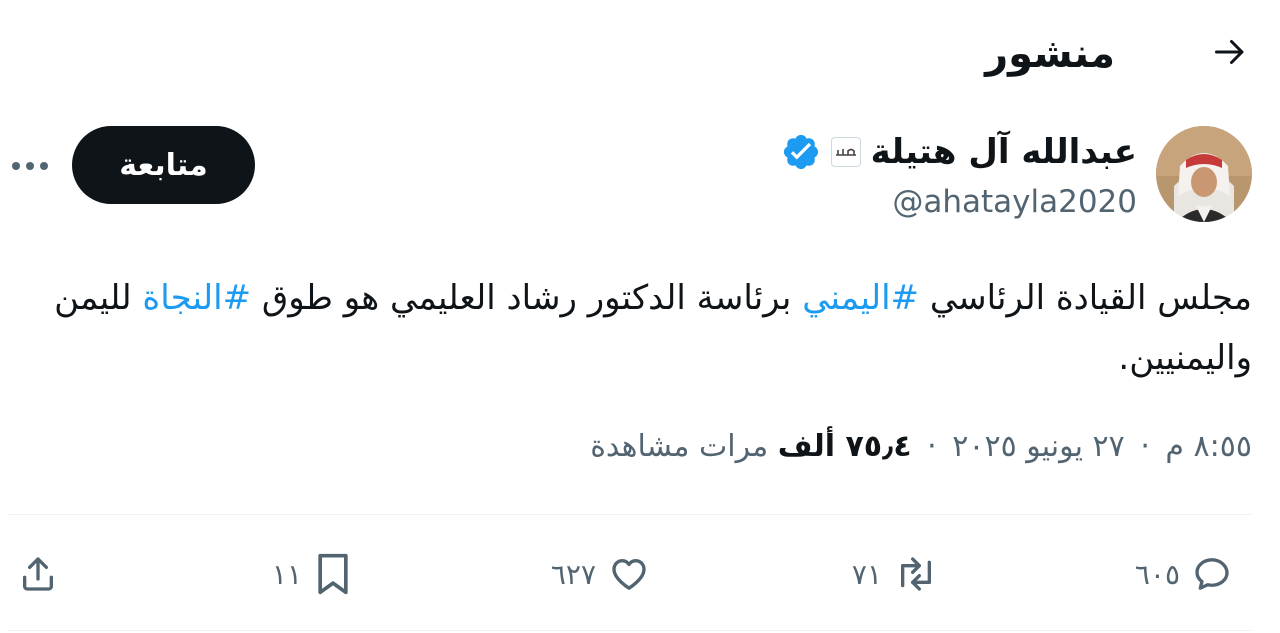 This screenshot has width=1280, height=633. I want to click on reply-count: ٦٠٥, so click(1157, 574).